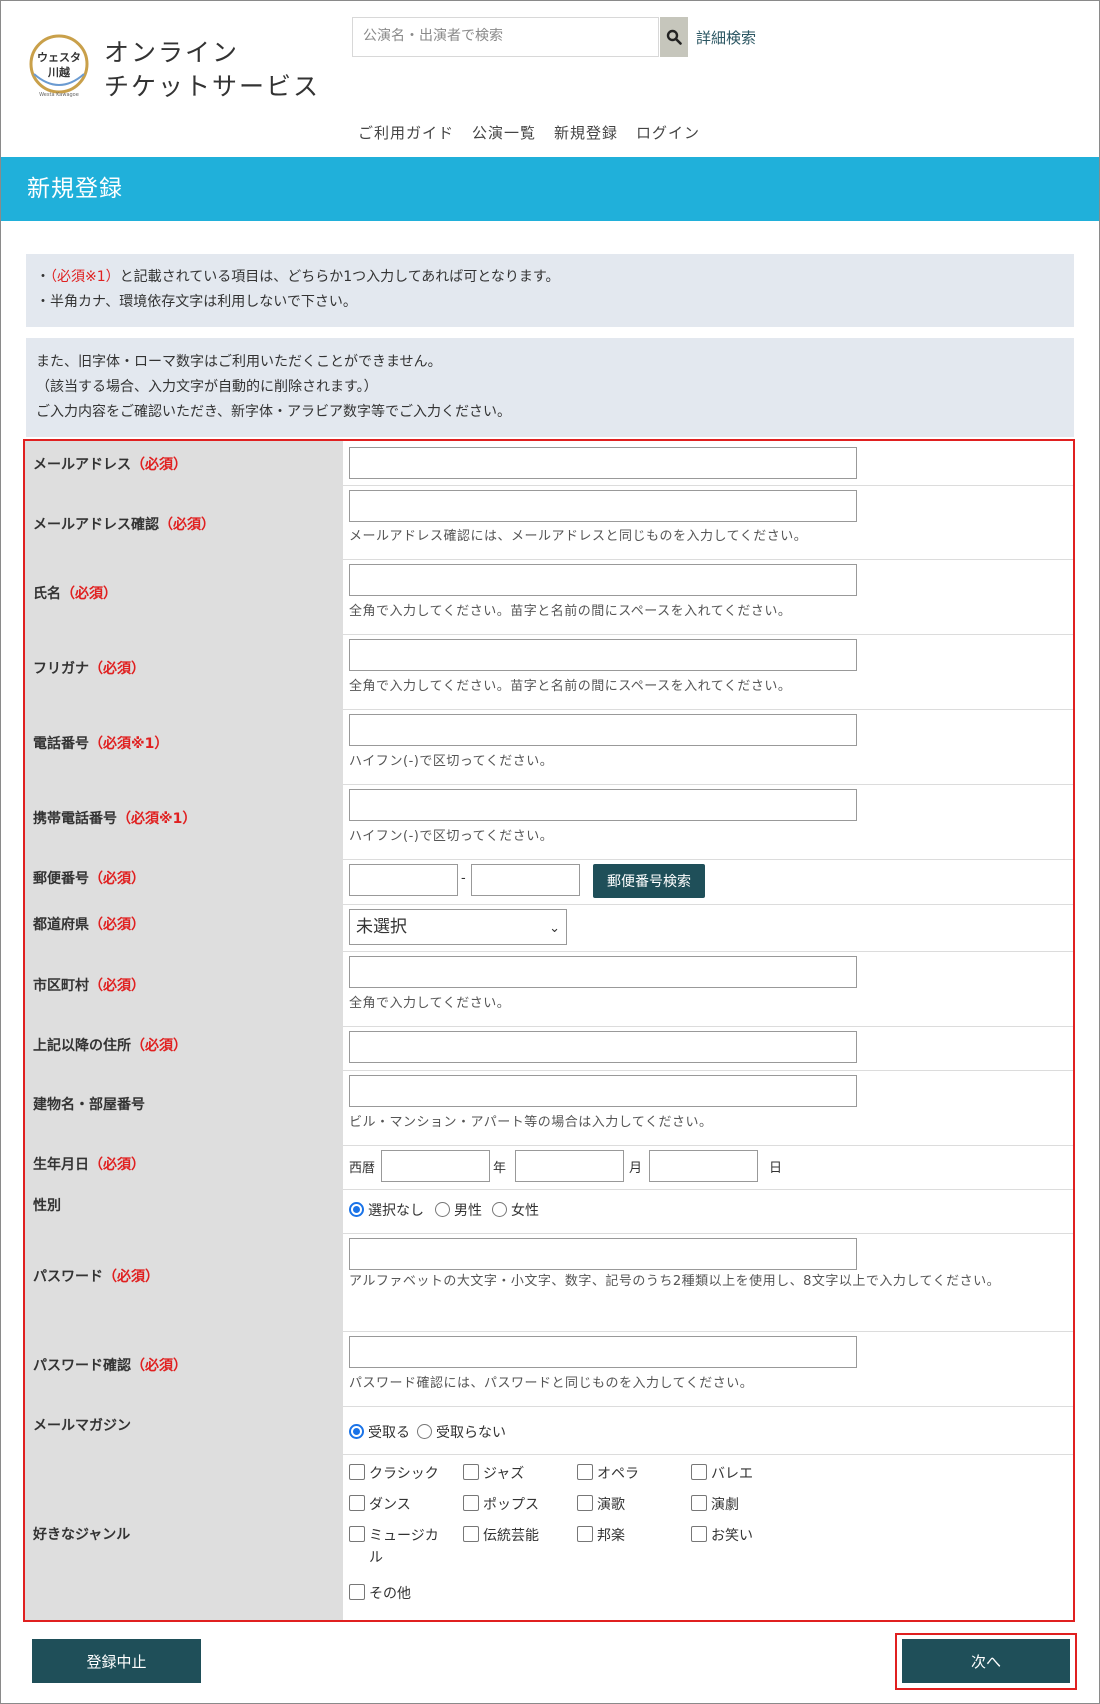 The width and height of the screenshot is (1100, 1704). Describe the element at coordinates (503, 1473) in the screenshot. I see `genre-jazz-label: ジャズ` at that location.